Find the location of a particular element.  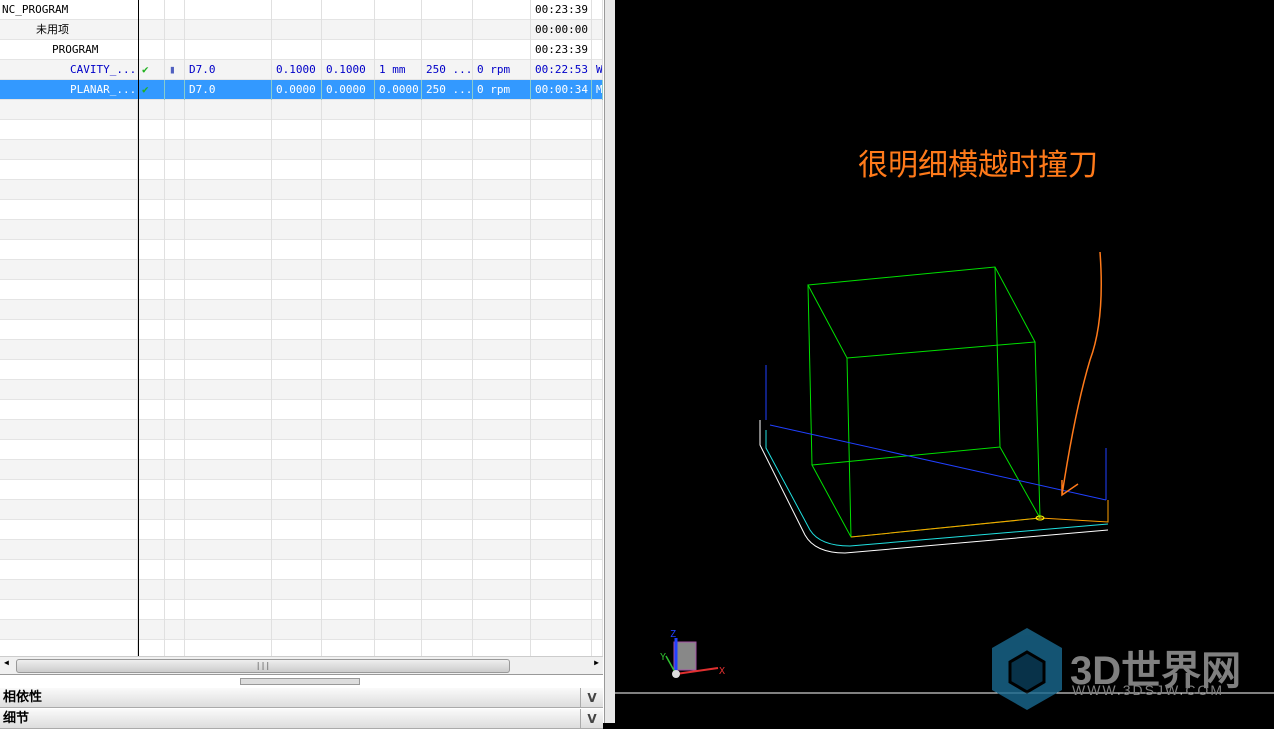

watermark-url: WWW.3DSJW.COM is located at coordinates (1148, 690).